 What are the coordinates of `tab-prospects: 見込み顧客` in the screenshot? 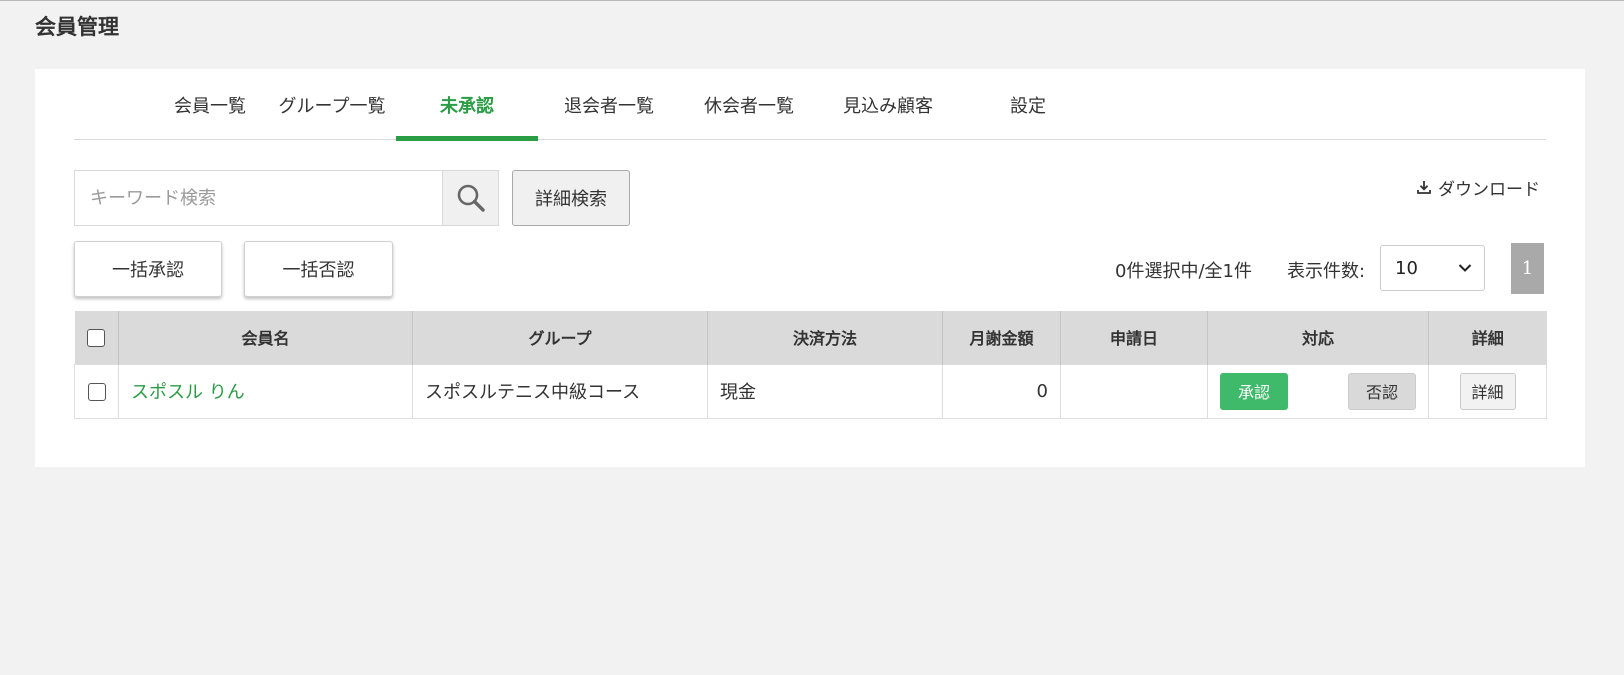 It's located at (888, 104).